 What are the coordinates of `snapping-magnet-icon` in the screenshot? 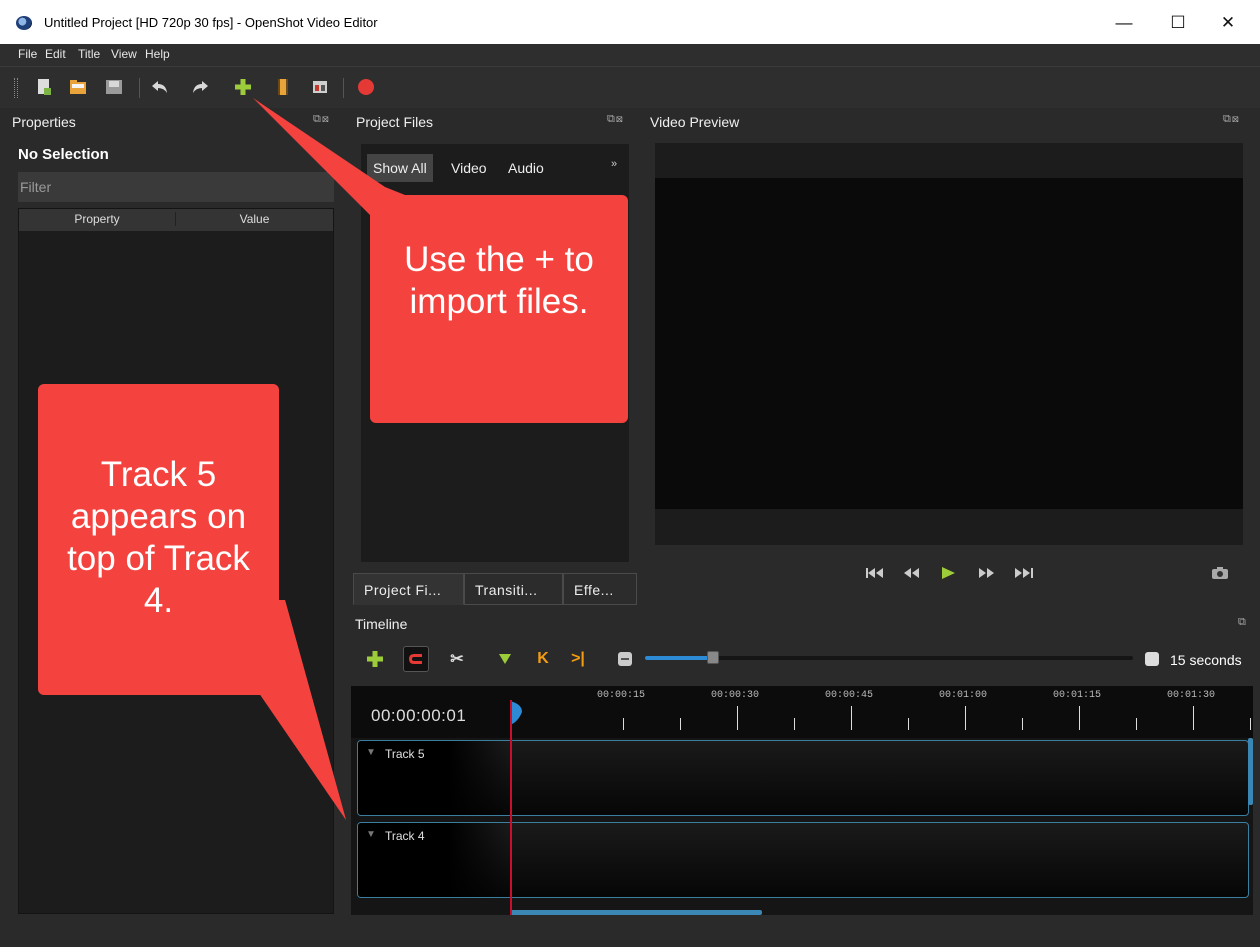 It's located at (416, 659).